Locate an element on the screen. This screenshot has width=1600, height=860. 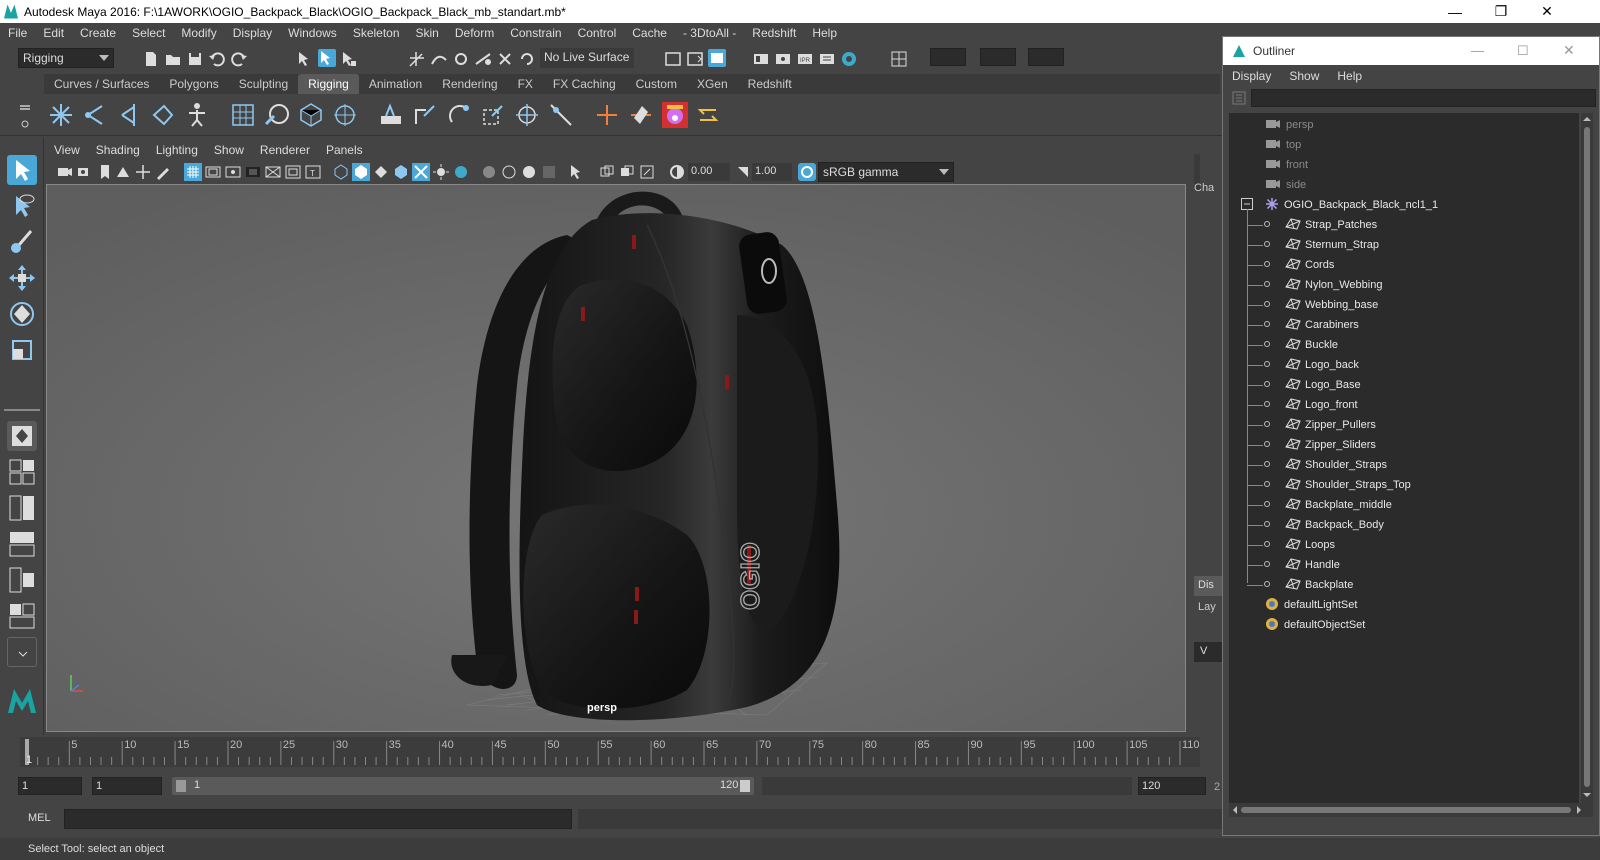
resolution-gate-icon is located at coordinates (233, 172).